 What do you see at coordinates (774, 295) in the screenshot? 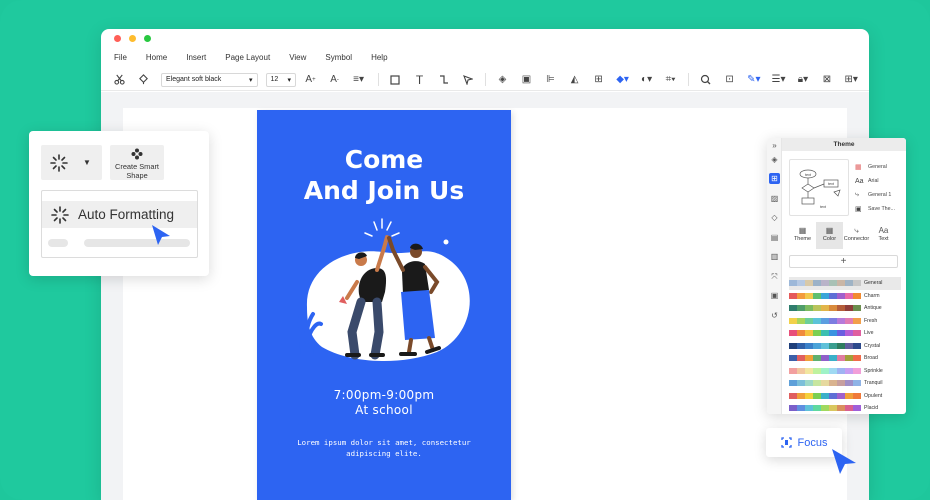
I see `presentation-icon: ▣` at bounding box center [774, 295].